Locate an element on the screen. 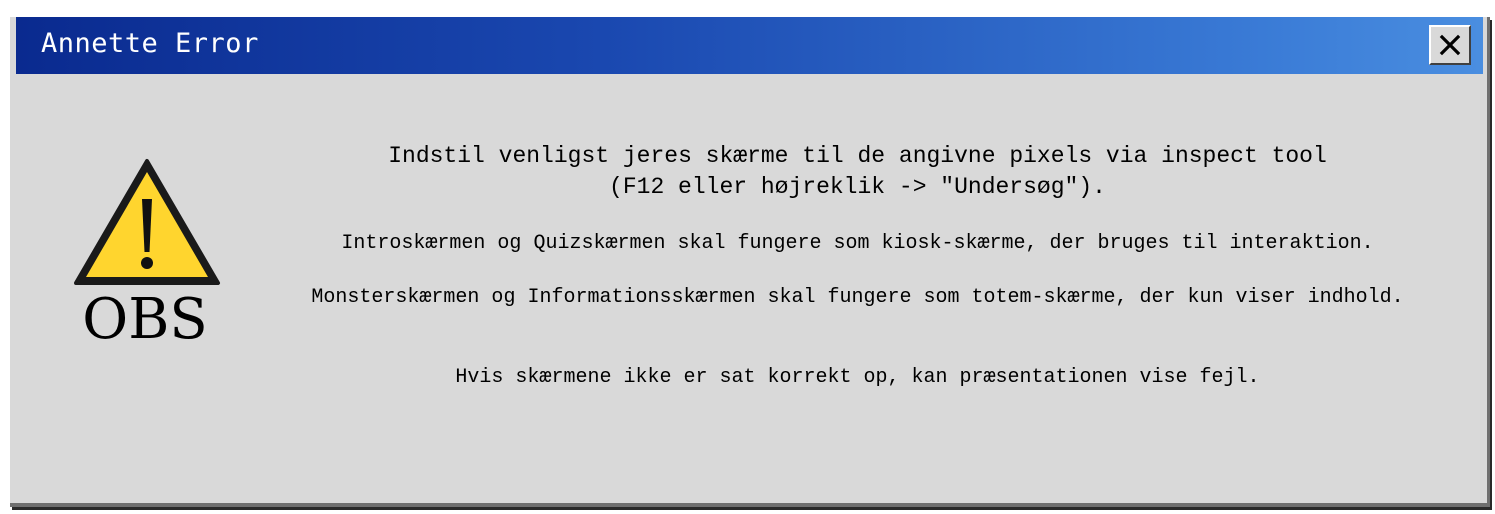  close-icon is located at coordinates (1450, 45).